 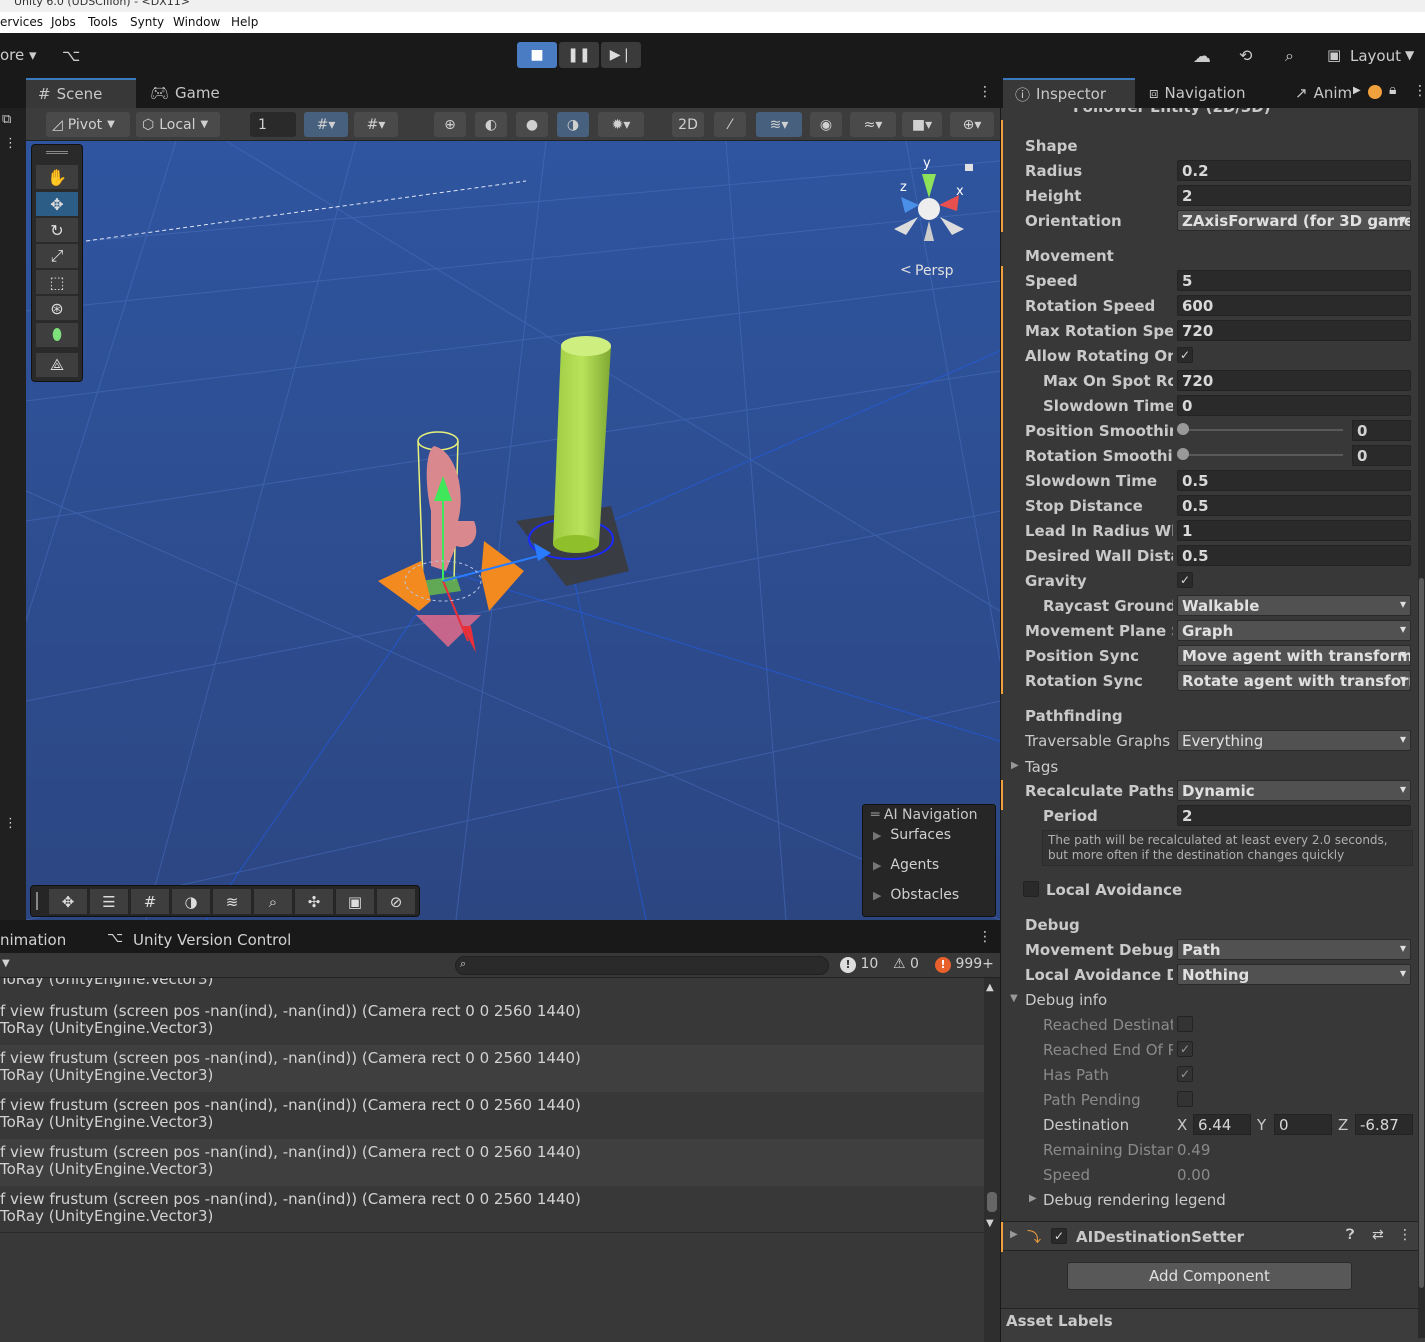 I want to click on stop-button: ■, so click(x=537, y=55).